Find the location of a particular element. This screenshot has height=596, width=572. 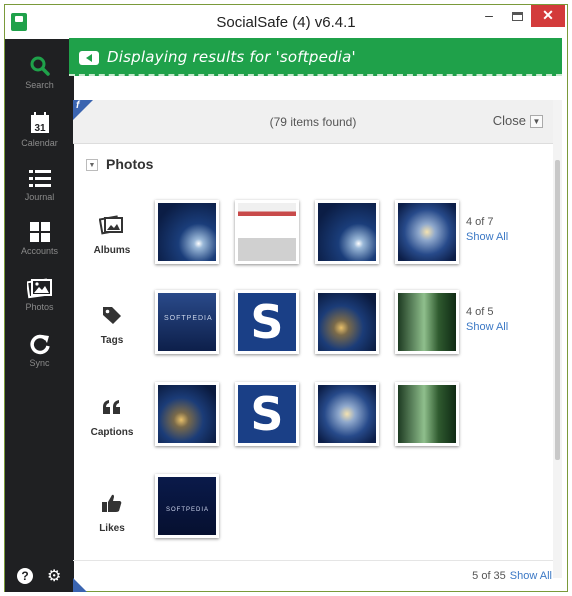

row-category: Albums is located at coordinates (112, 236).